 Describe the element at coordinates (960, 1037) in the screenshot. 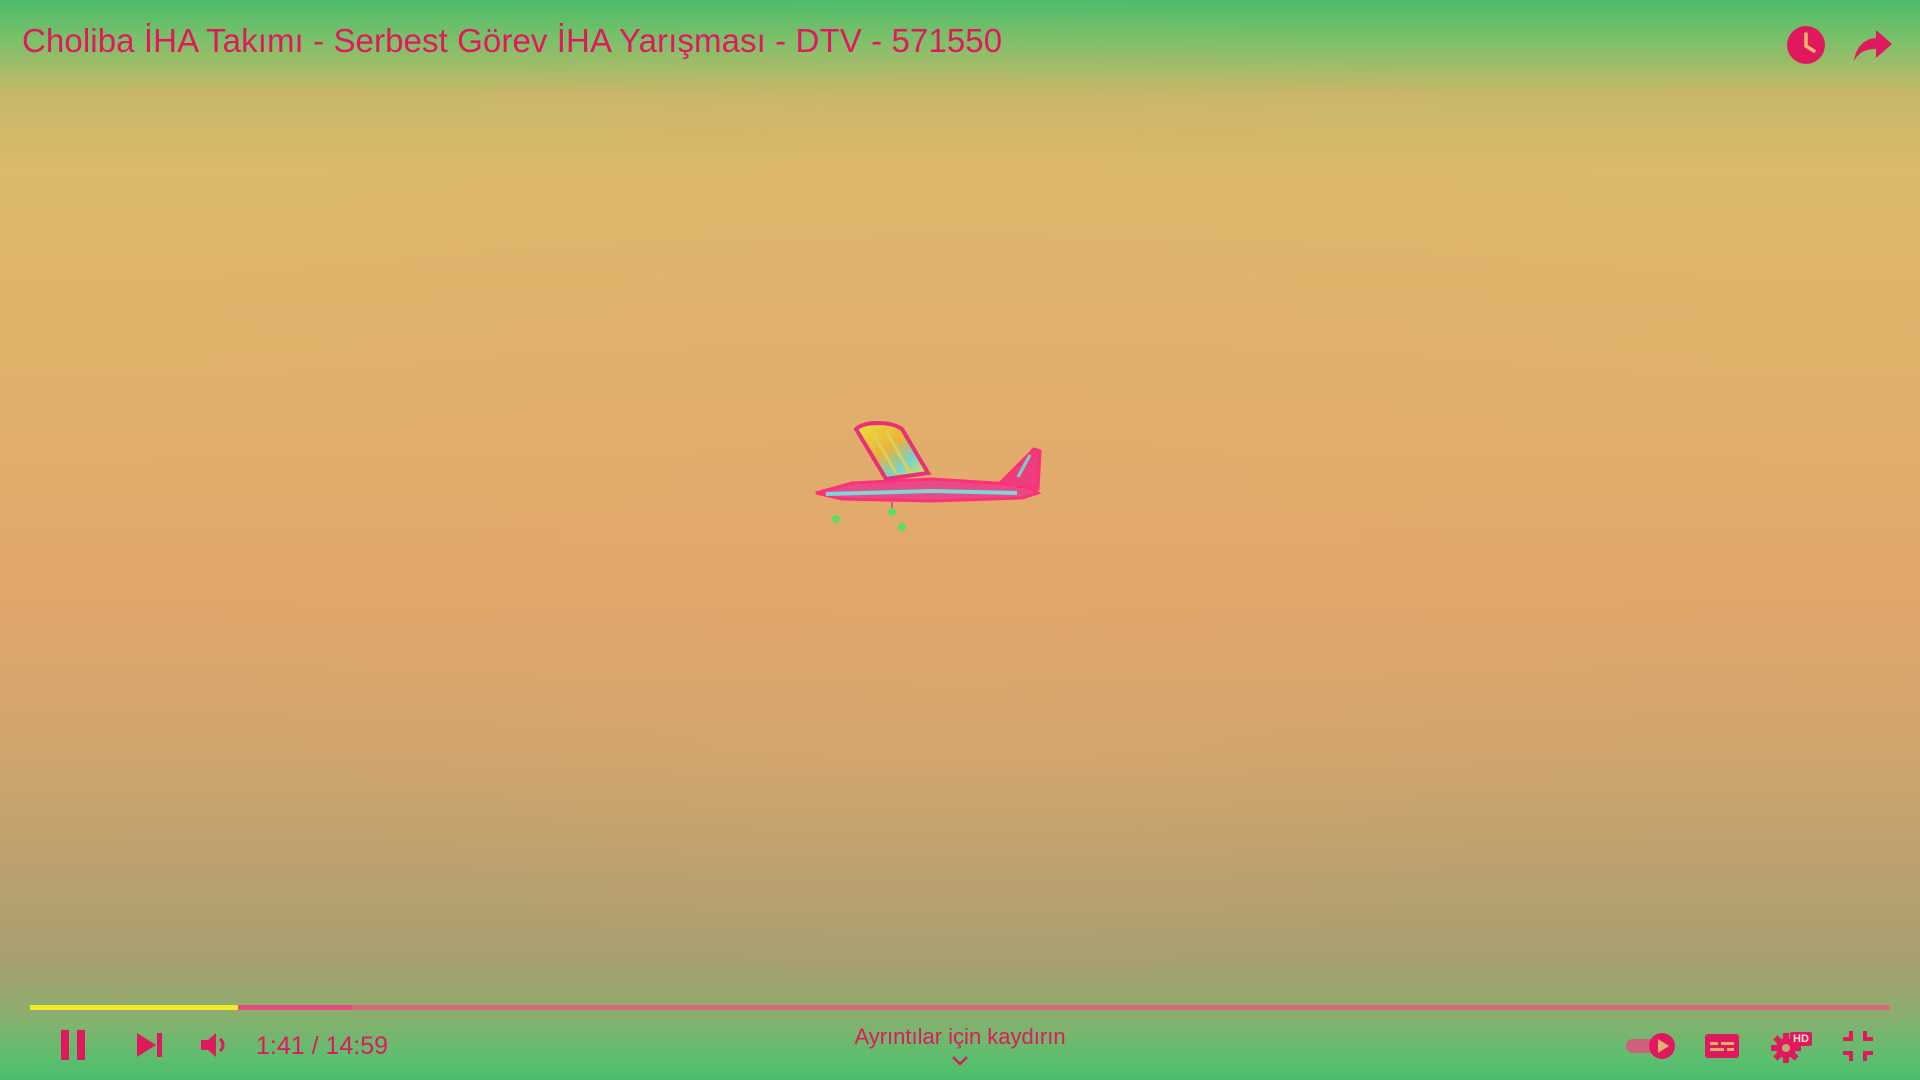

I see `details-hint: Ayrıntılar için kaydırın` at that location.